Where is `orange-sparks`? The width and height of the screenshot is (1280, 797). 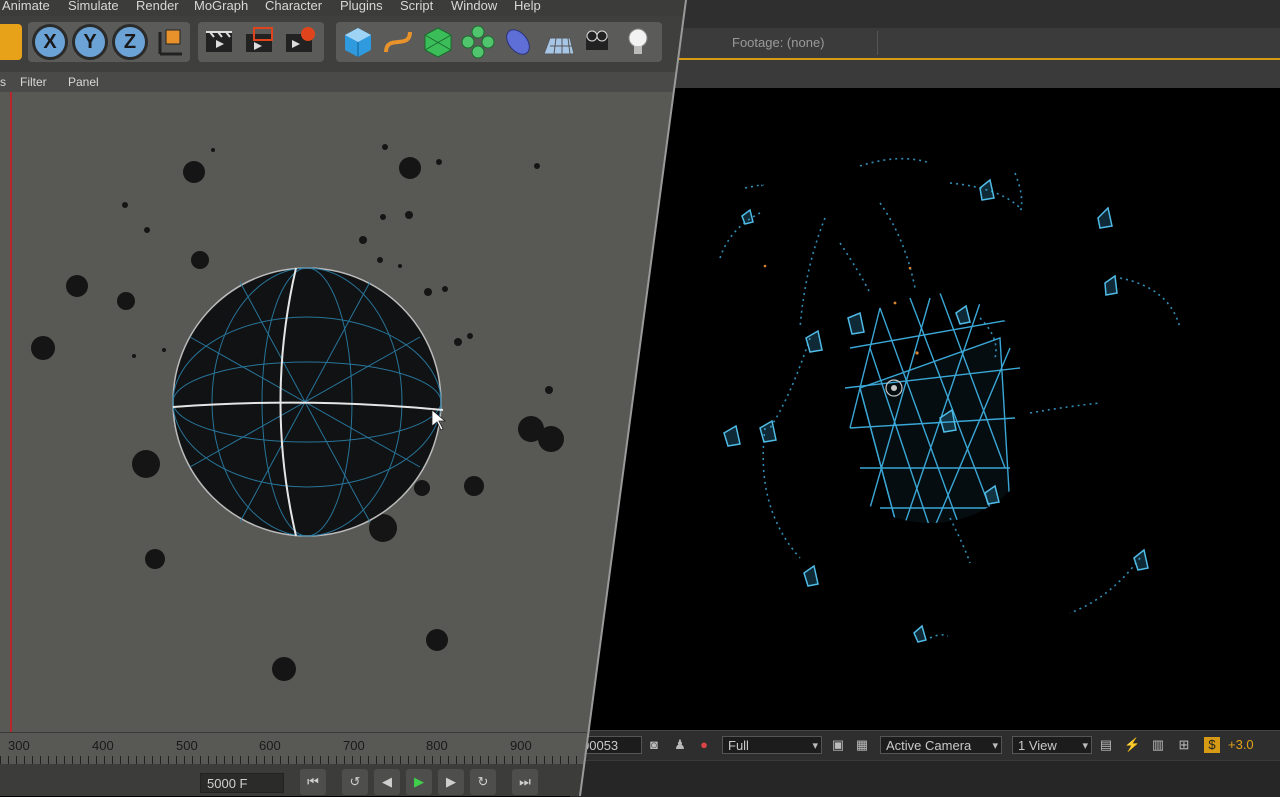 orange-sparks is located at coordinates (841, 309).